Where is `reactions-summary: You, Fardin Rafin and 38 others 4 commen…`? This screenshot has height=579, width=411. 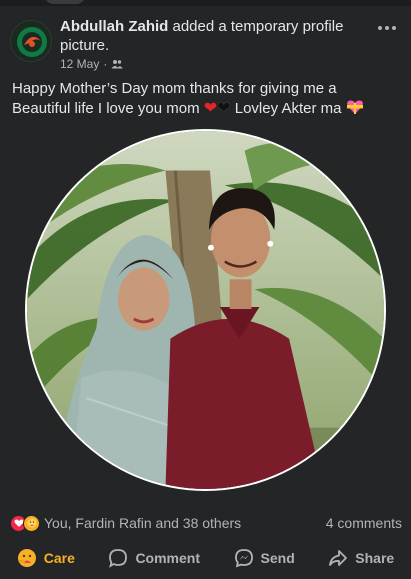 reactions-summary: You, Fardin Rafin and 38 others 4 commen… is located at coordinates (206, 523).